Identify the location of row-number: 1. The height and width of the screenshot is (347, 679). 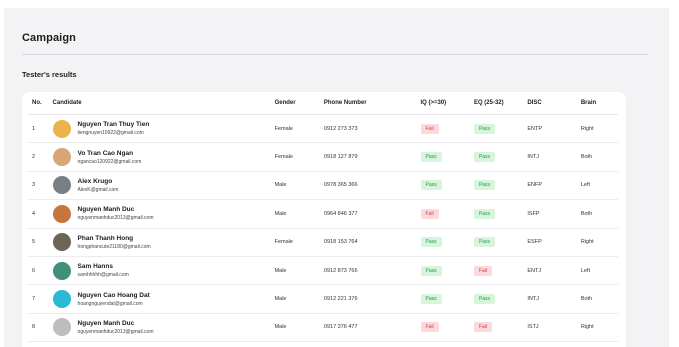
(38, 129).